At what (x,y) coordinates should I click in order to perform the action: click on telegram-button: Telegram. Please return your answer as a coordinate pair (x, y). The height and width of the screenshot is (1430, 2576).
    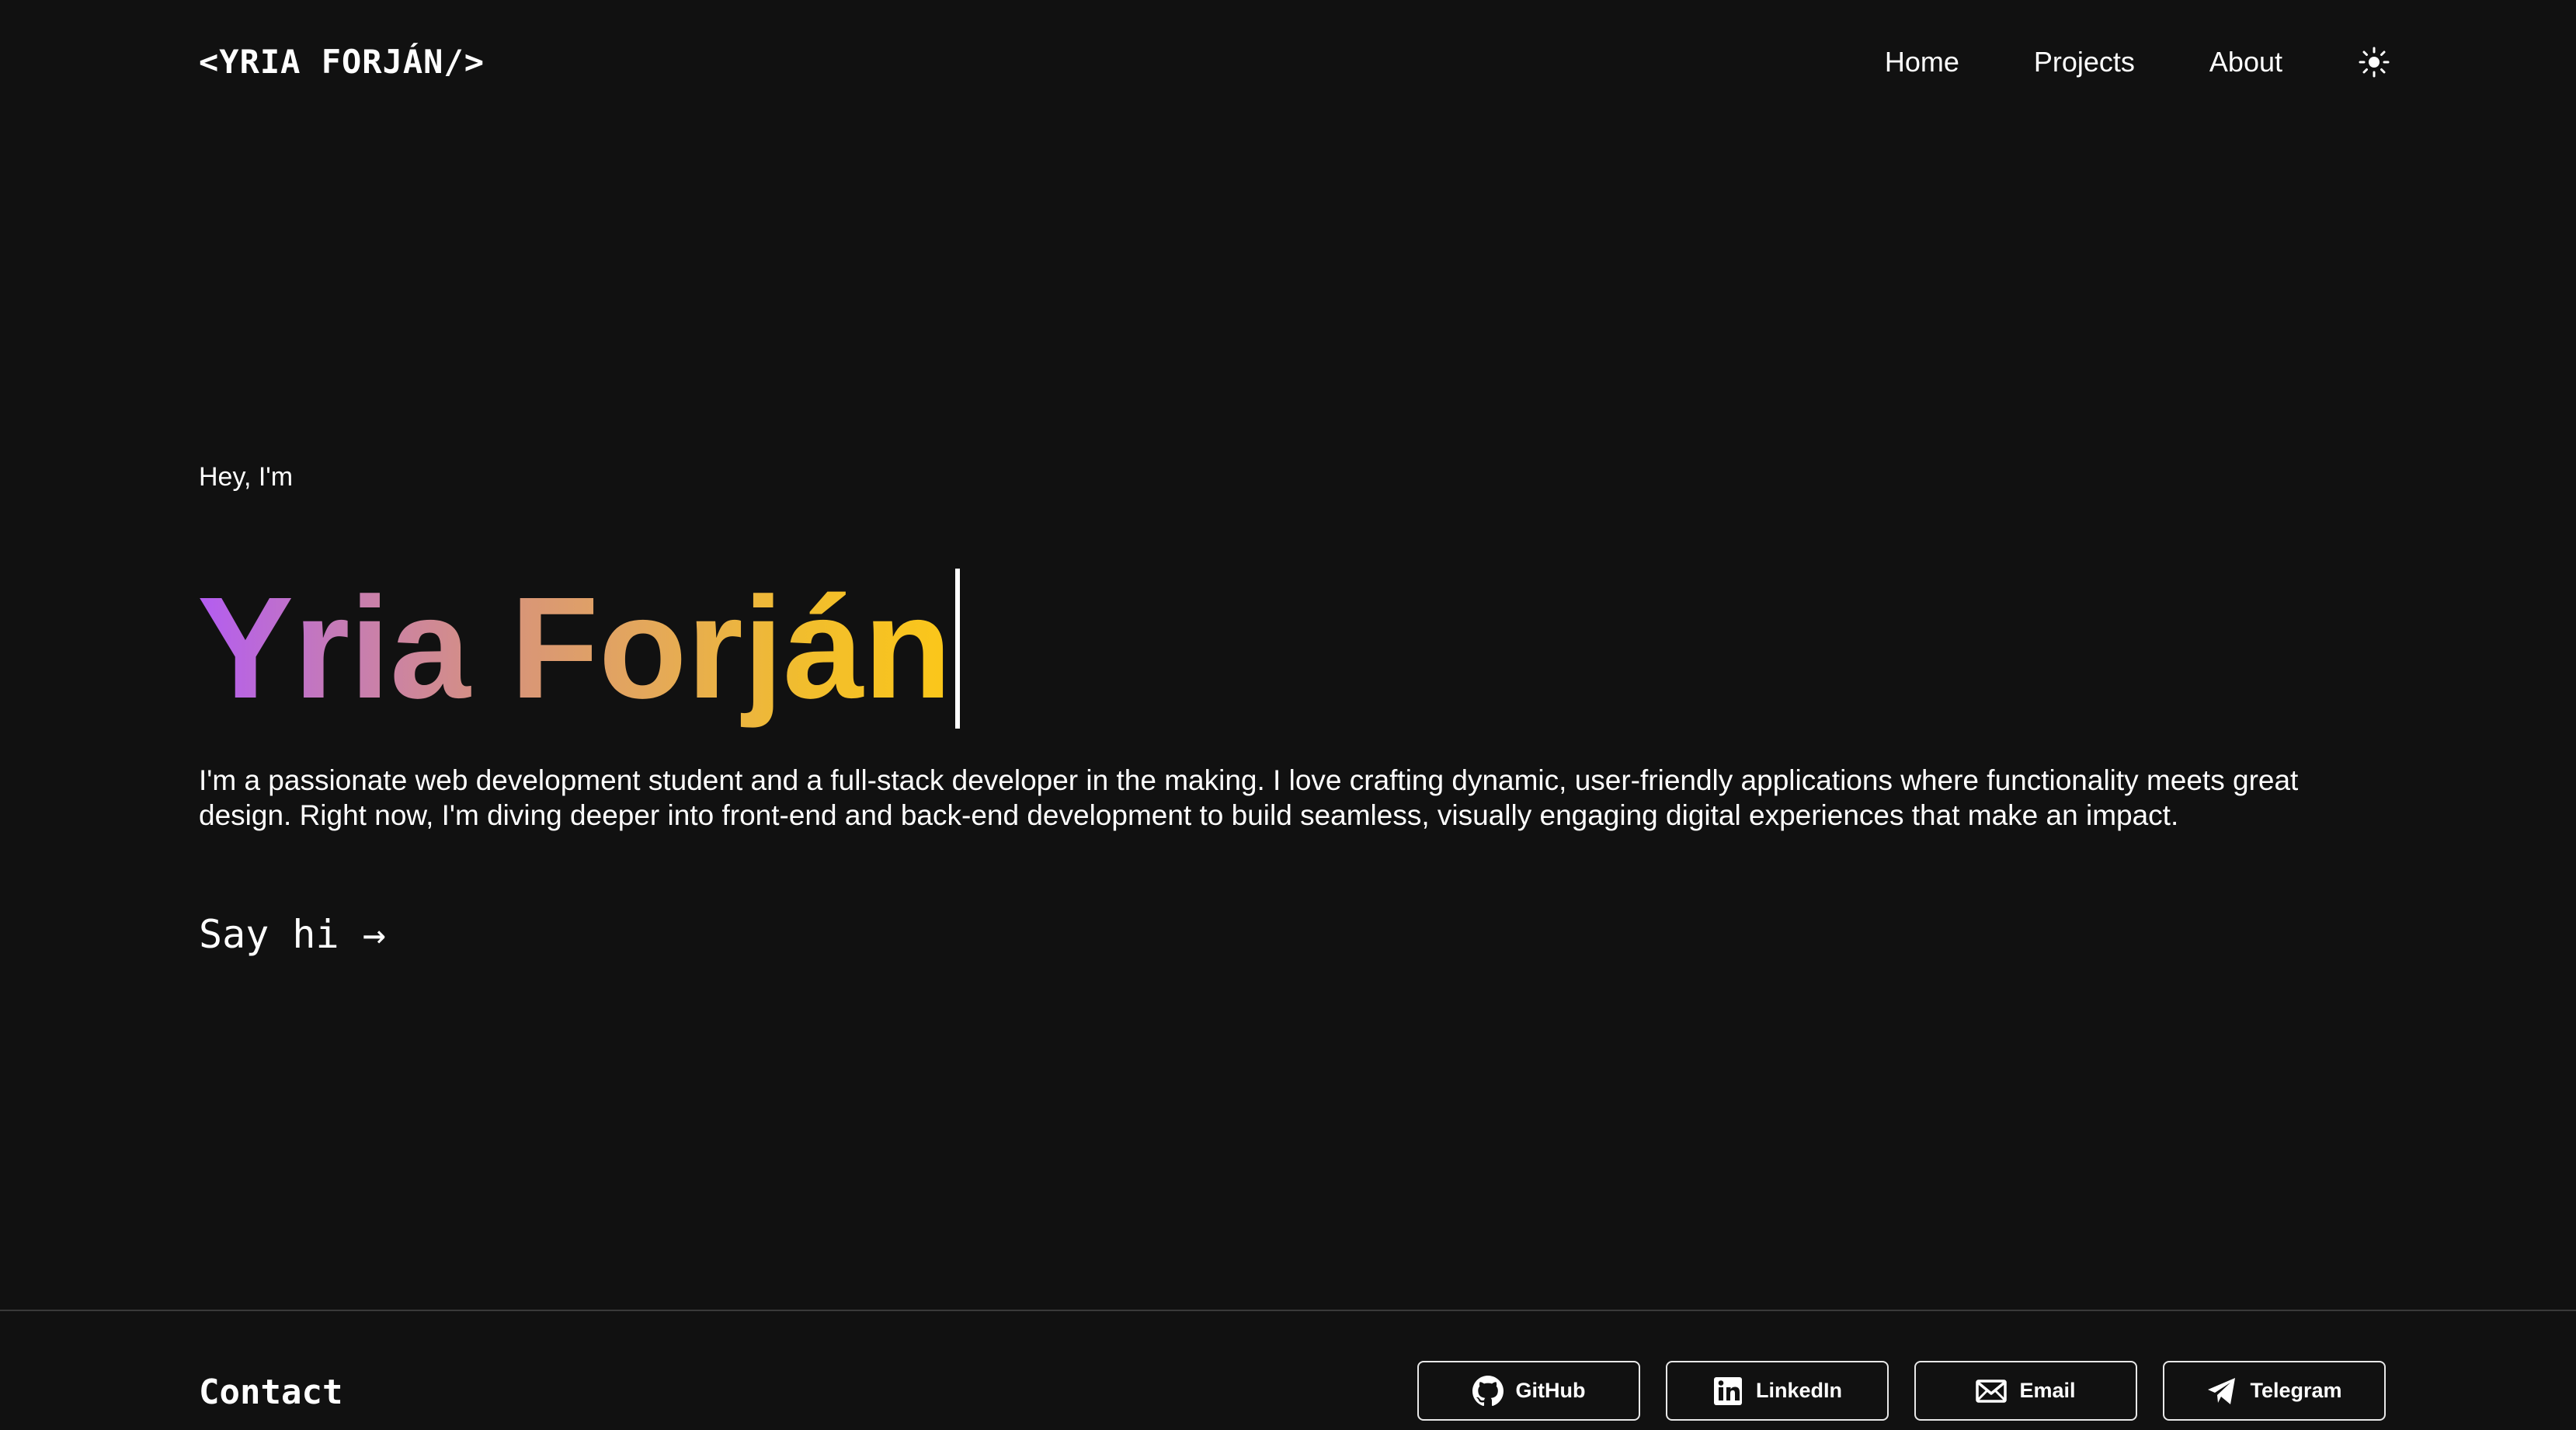
    Looking at the image, I should click on (2274, 1391).